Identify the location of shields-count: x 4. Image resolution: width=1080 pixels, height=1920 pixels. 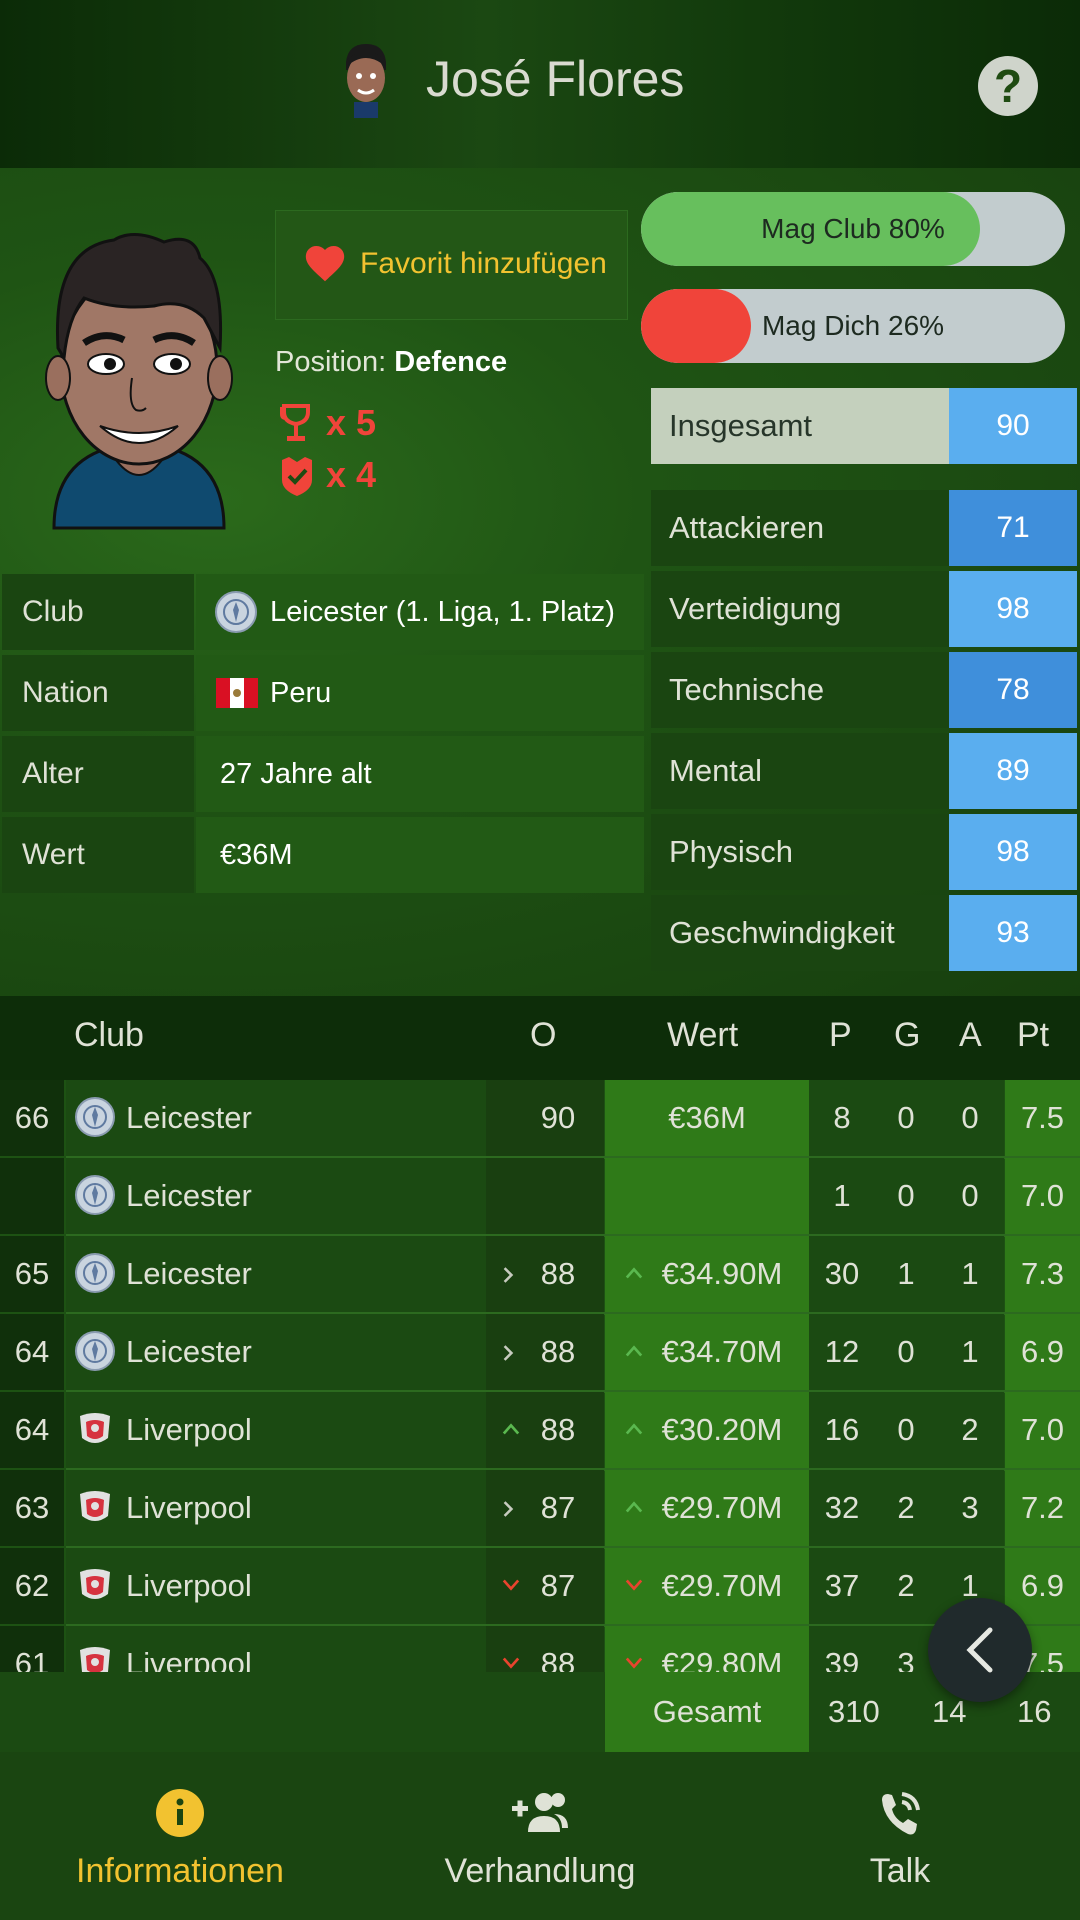
(351, 474).